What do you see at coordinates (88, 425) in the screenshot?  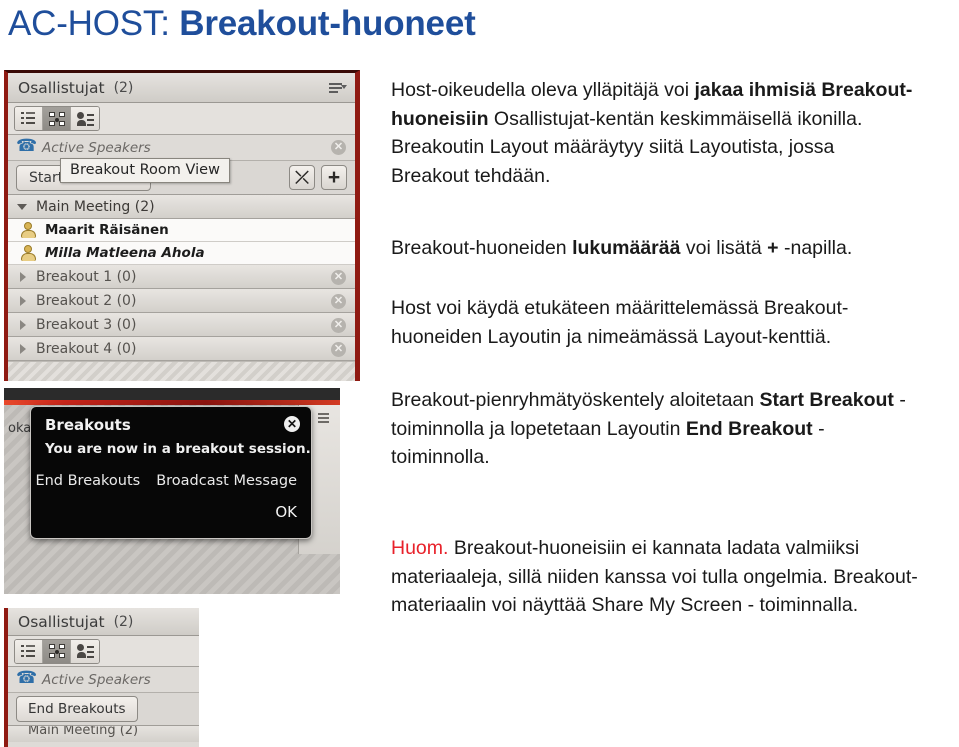 I see `dialog-title: Breakouts` at bounding box center [88, 425].